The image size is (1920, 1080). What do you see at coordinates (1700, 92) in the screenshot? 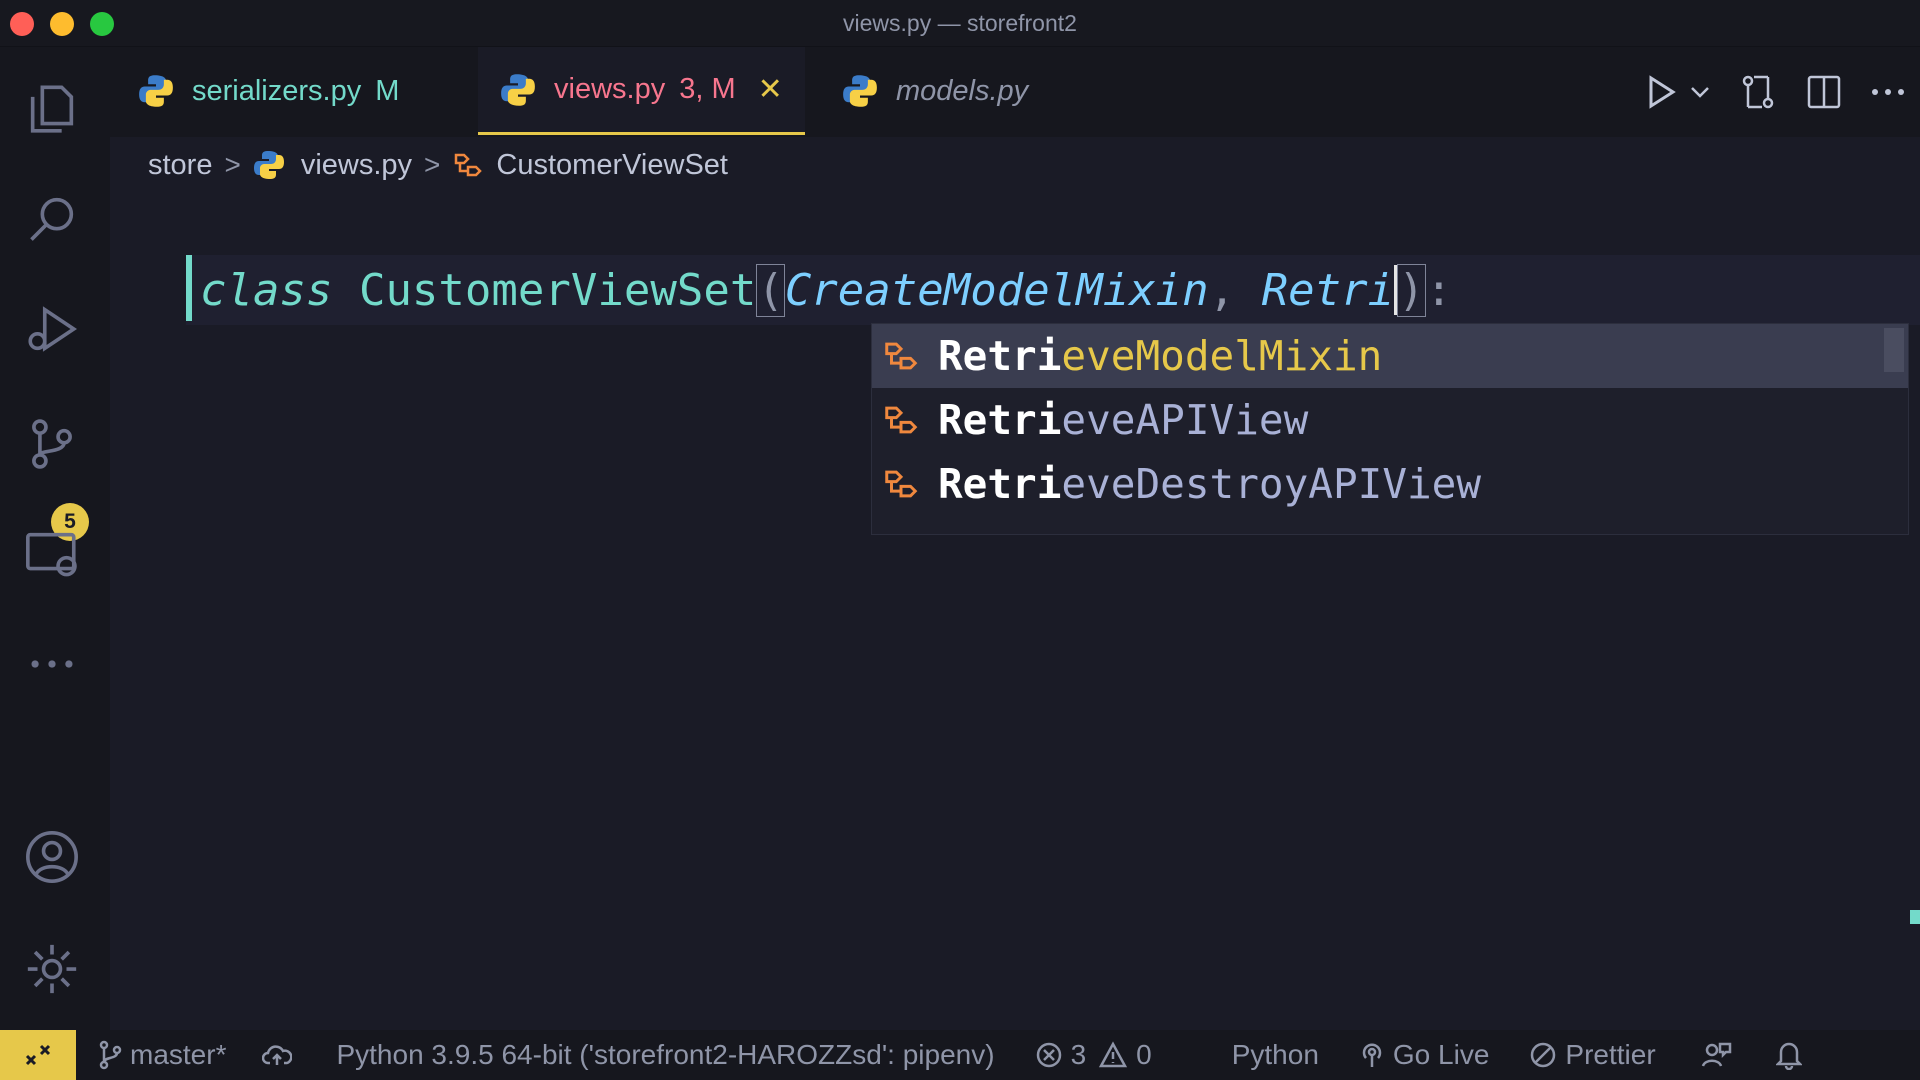
I see `run-dropdown-chevron-down-icon` at bounding box center [1700, 92].